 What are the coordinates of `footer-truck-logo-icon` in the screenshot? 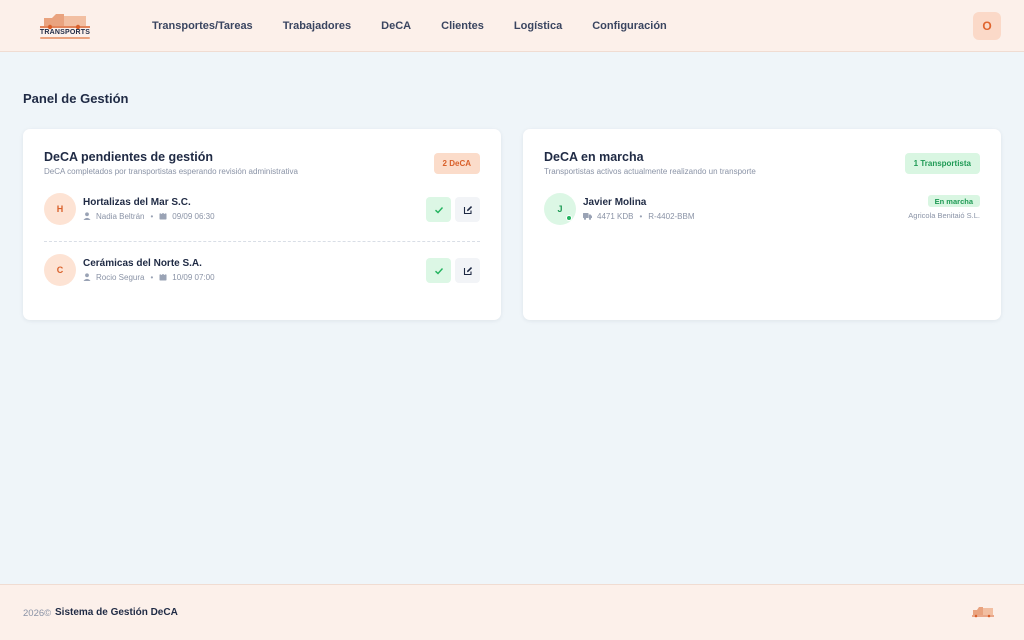 It's located at (983, 612).